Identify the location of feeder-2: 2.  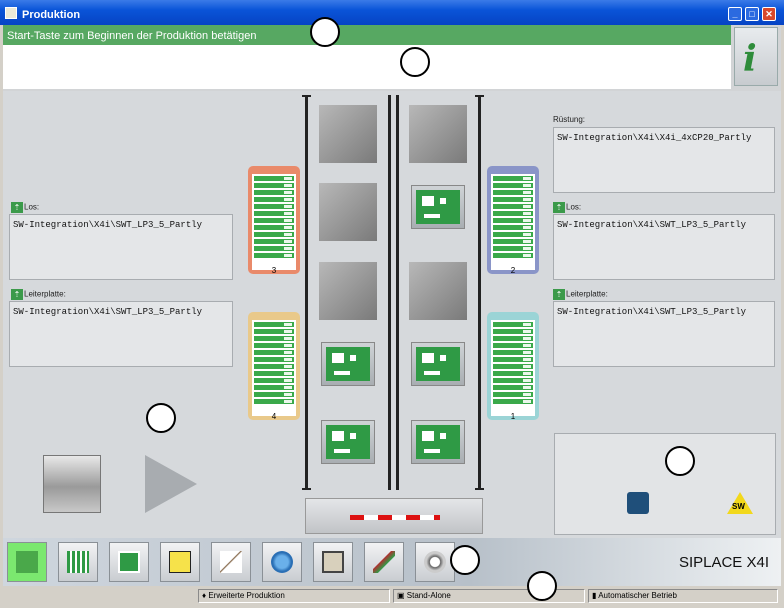
(513, 220).